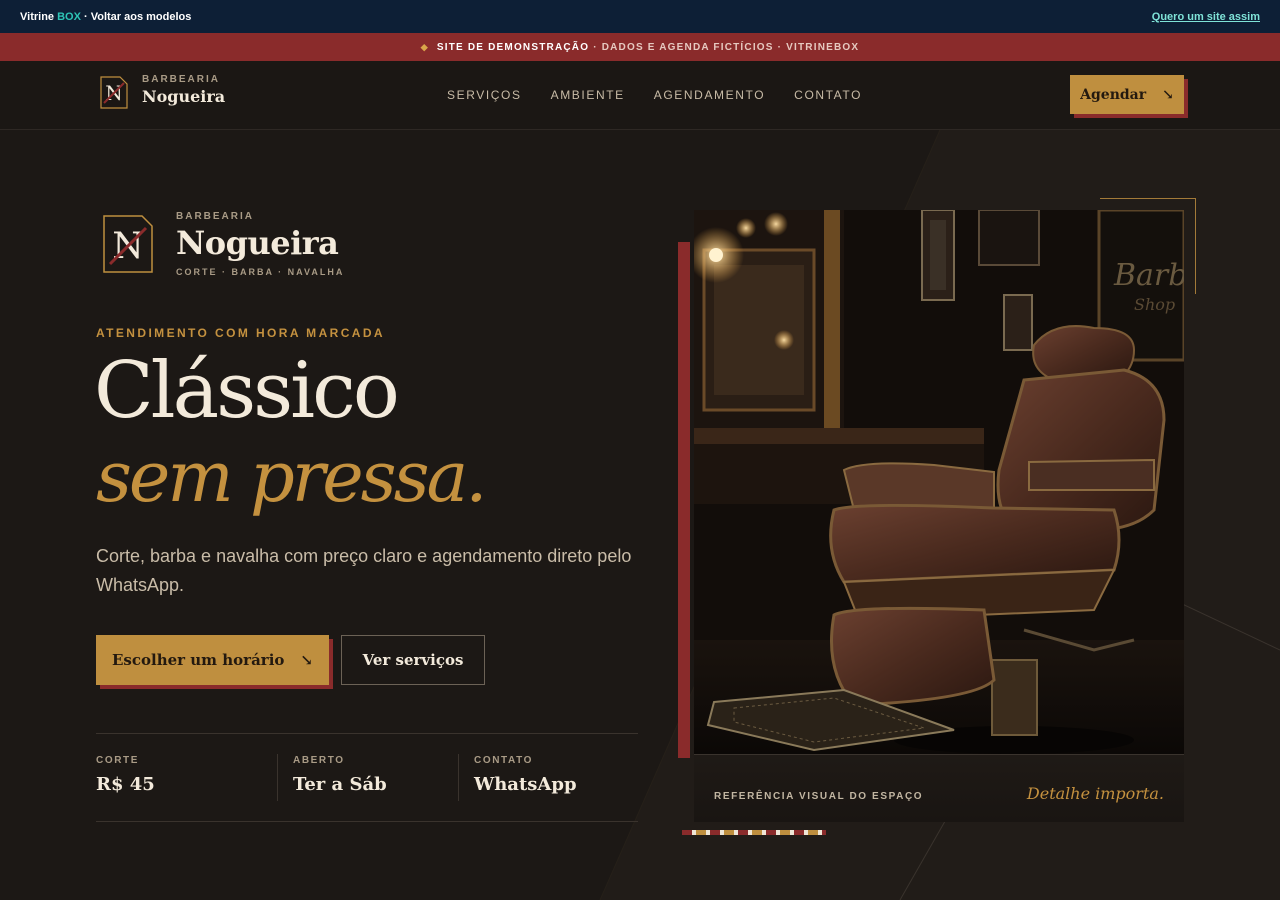 Image resolution: width=1280 pixels, height=900 pixels. Describe the element at coordinates (215, 216) in the screenshot. I see `hero-logo-subtitle: BARBEARIA` at that location.